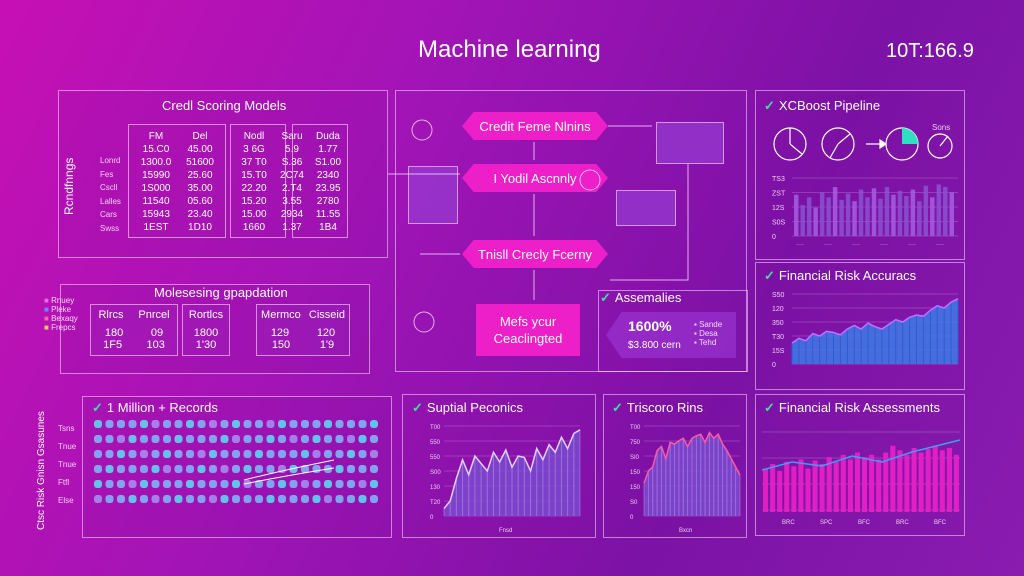 This screenshot has height=576, width=1024. Describe the element at coordinates (800, 245) in the screenshot. I see `x-tick-label: ····` at that location.